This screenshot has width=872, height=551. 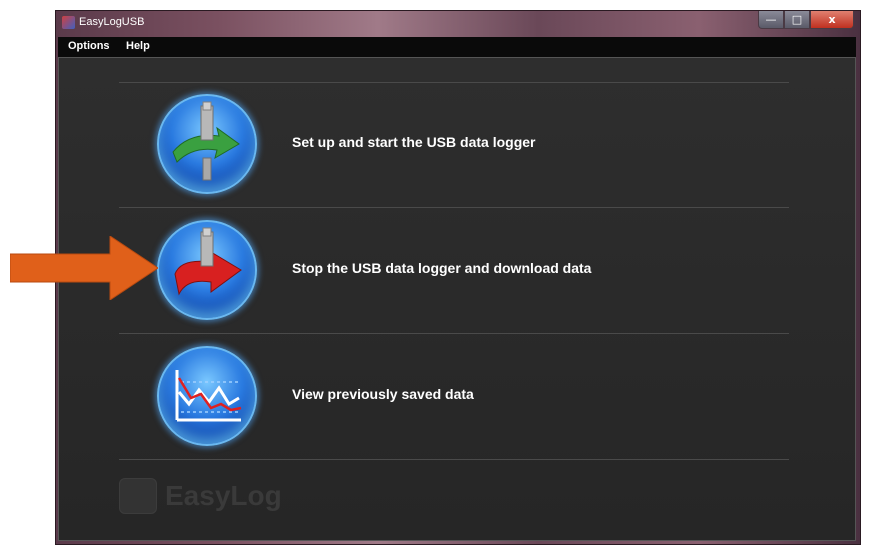 I want to click on chart-view-icon, so click(x=207, y=396).